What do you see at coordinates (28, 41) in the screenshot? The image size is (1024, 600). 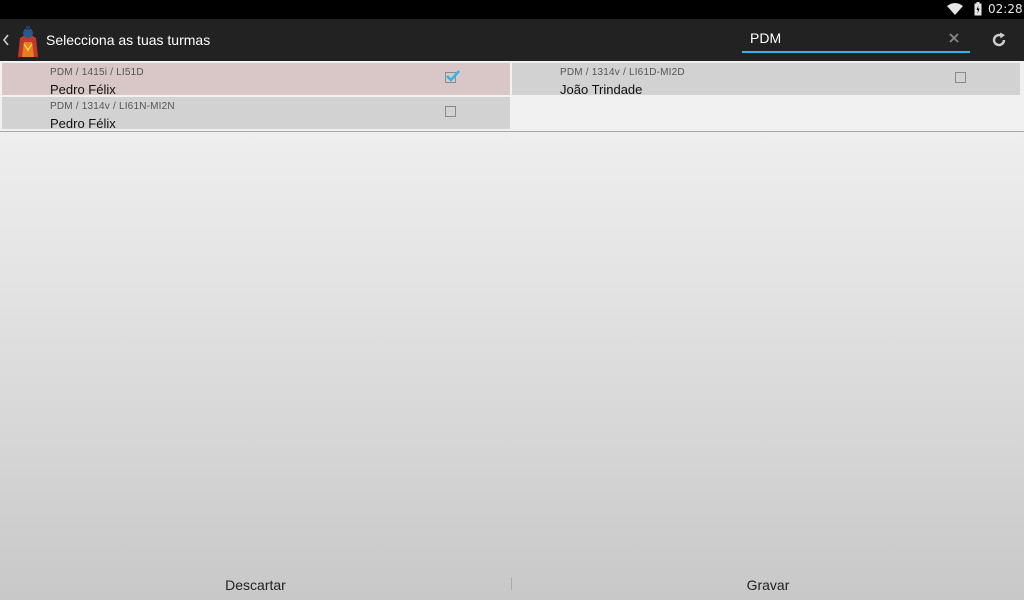 I see `app-logo` at bounding box center [28, 41].